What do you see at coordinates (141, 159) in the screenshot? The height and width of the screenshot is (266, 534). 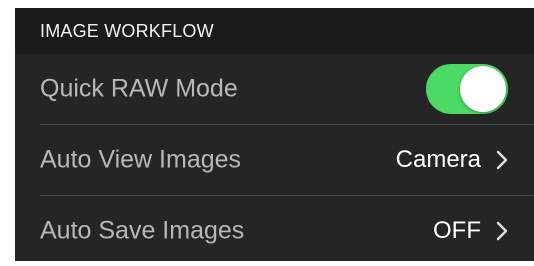 I see `auto-view-images-label: Auto View Images` at bounding box center [141, 159].